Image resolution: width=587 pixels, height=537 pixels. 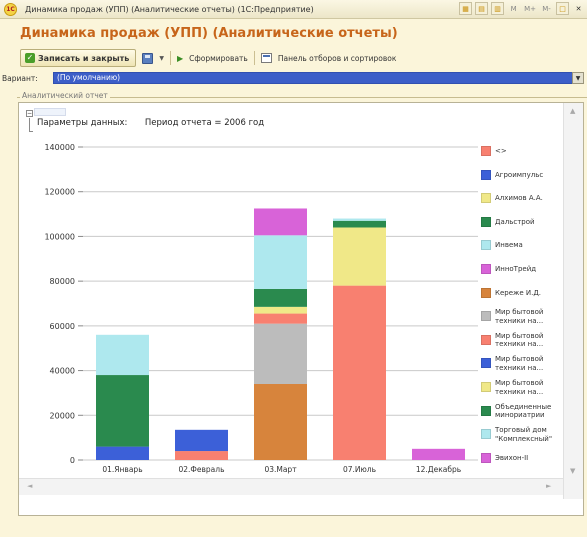 I want to click on legend-label: Кереже И.Д., so click(x=518, y=292).